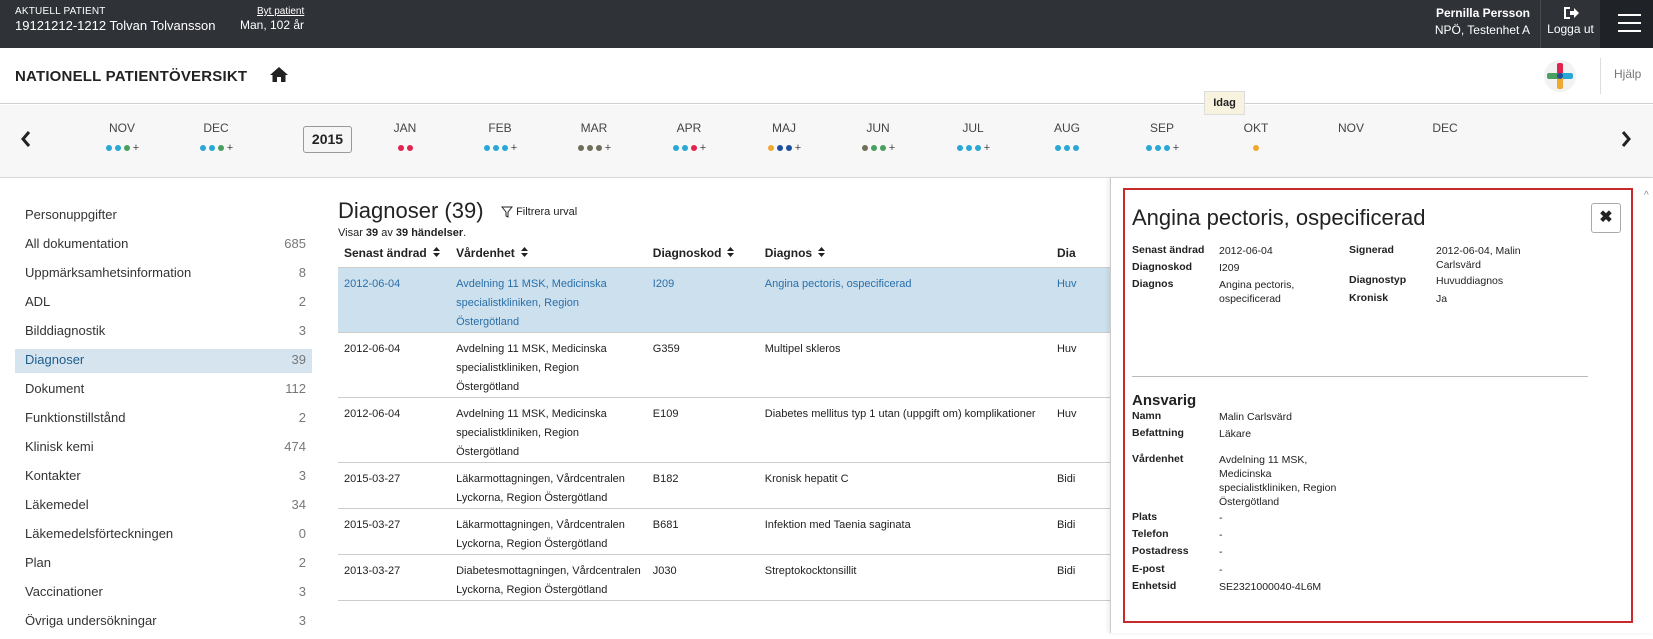 Image resolution: width=1653 pixels, height=639 pixels. I want to click on hamburger-menu-icon, so click(1626, 24).